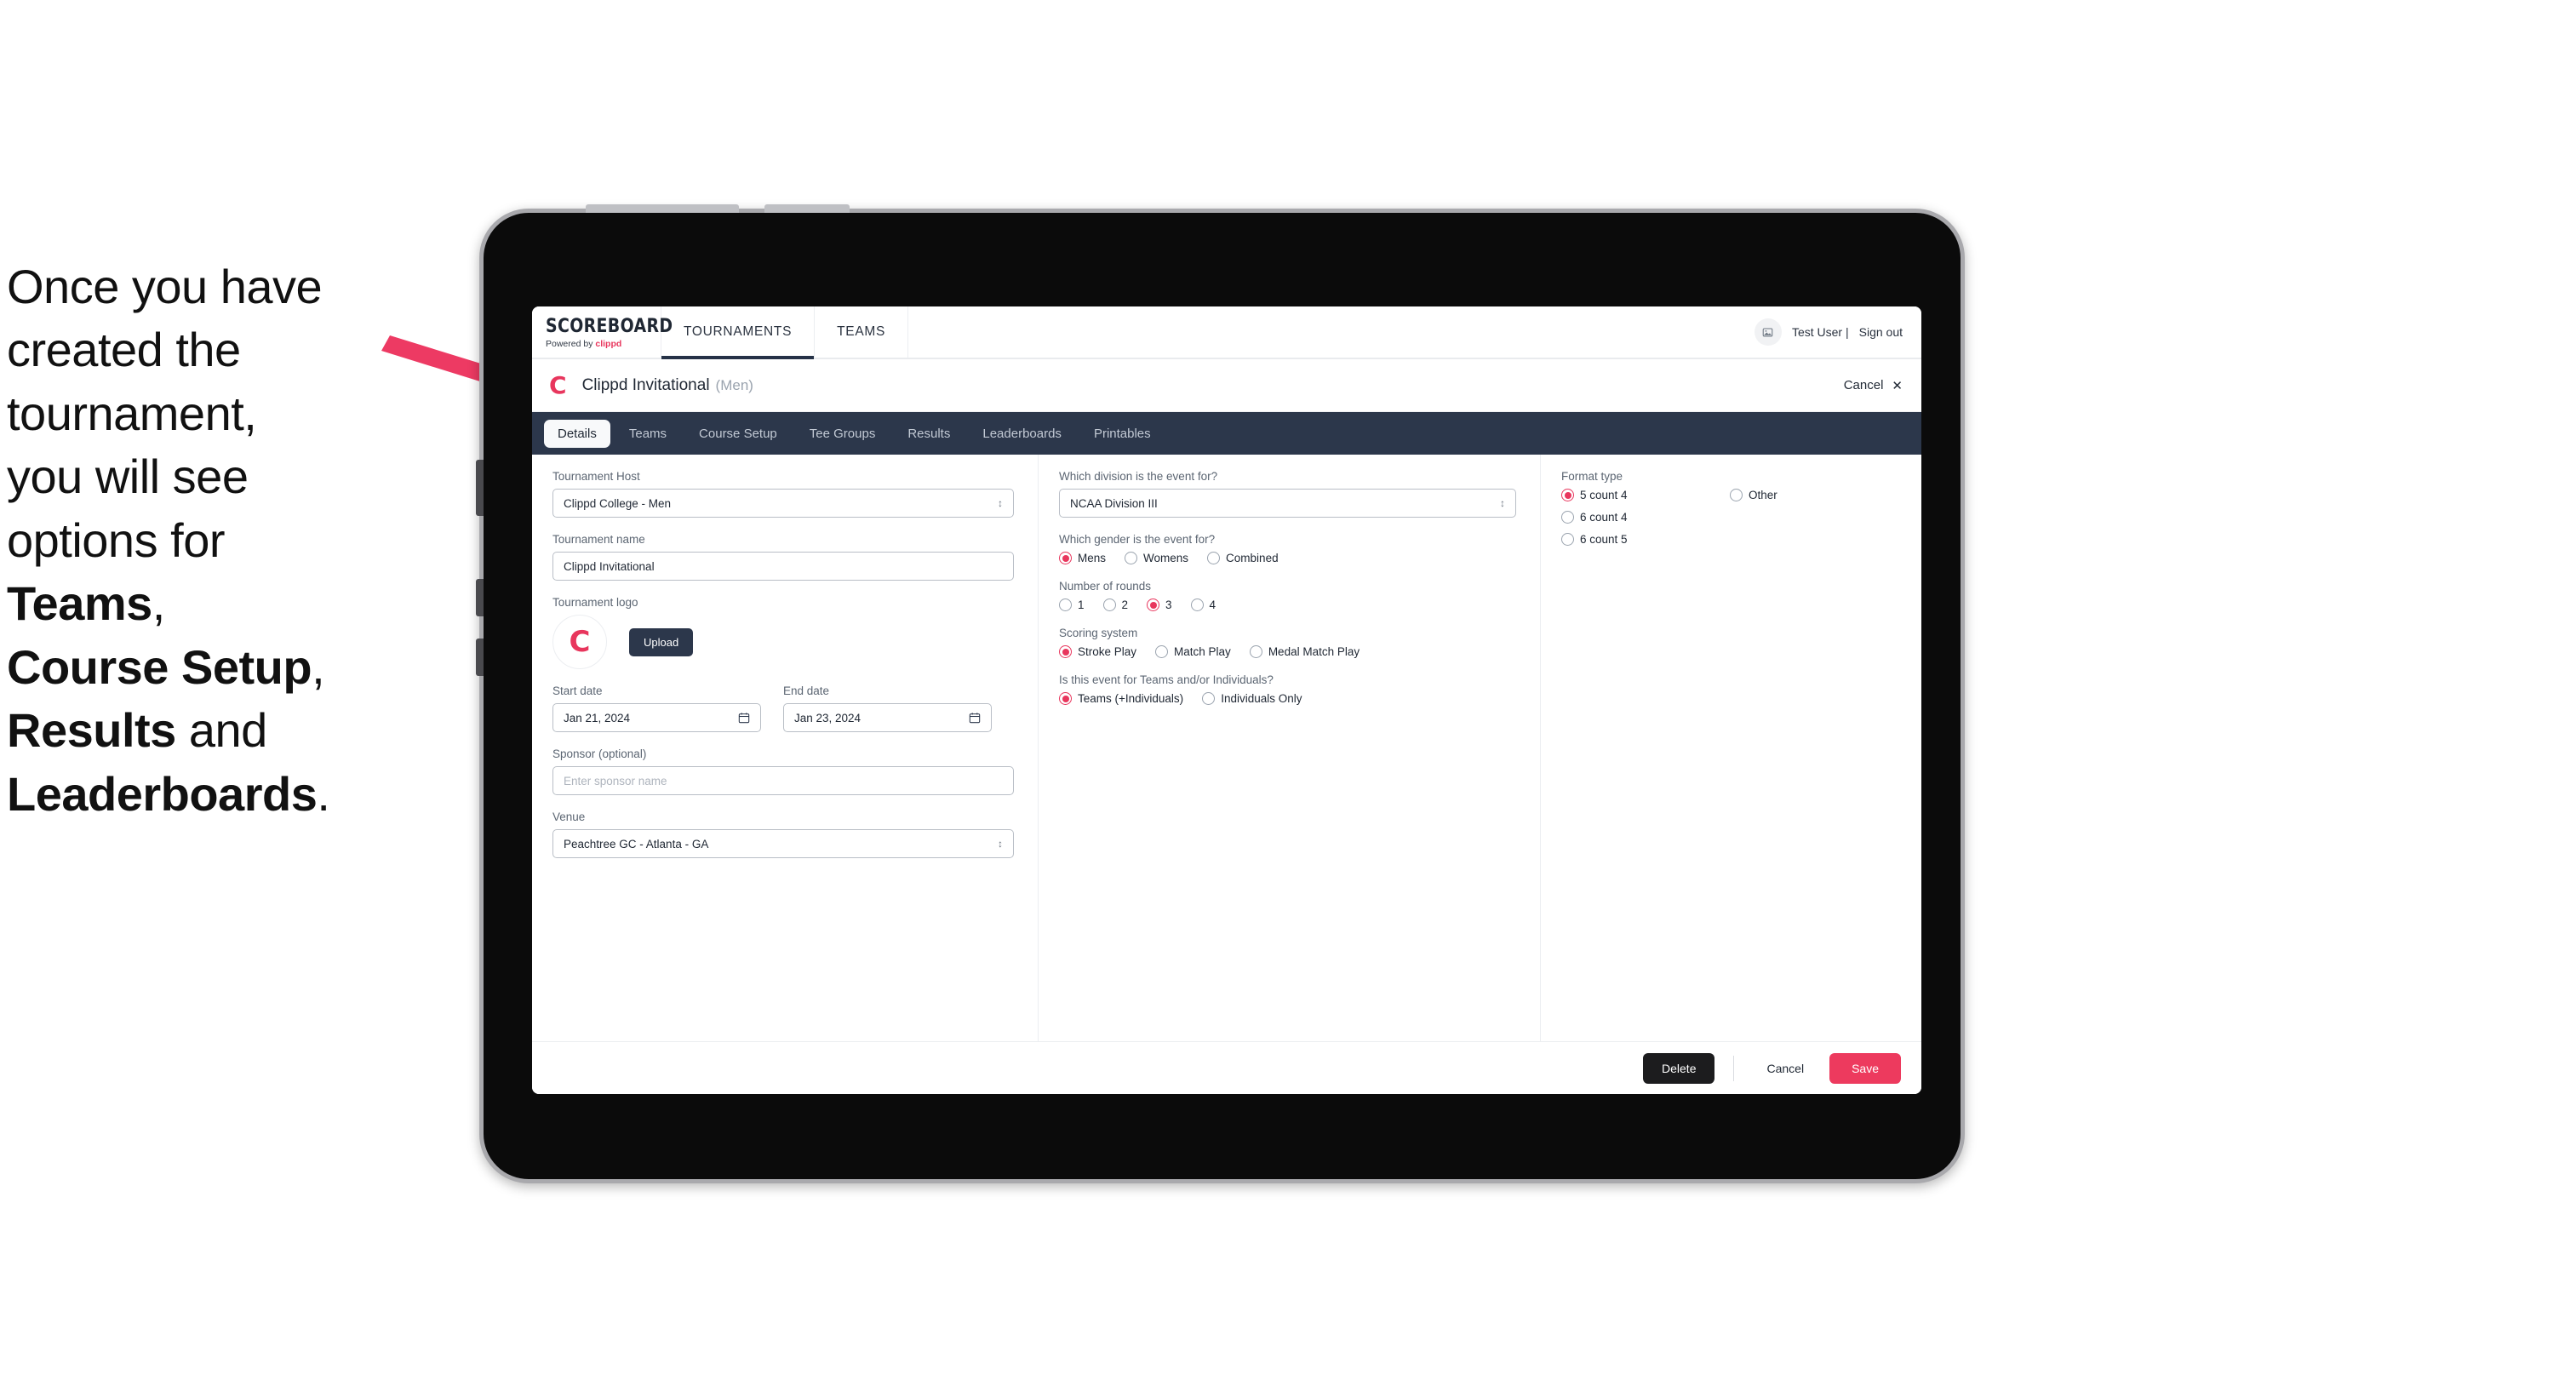  What do you see at coordinates (1138, 477) in the screenshot?
I see `division-label: Which division is the event for?` at bounding box center [1138, 477].